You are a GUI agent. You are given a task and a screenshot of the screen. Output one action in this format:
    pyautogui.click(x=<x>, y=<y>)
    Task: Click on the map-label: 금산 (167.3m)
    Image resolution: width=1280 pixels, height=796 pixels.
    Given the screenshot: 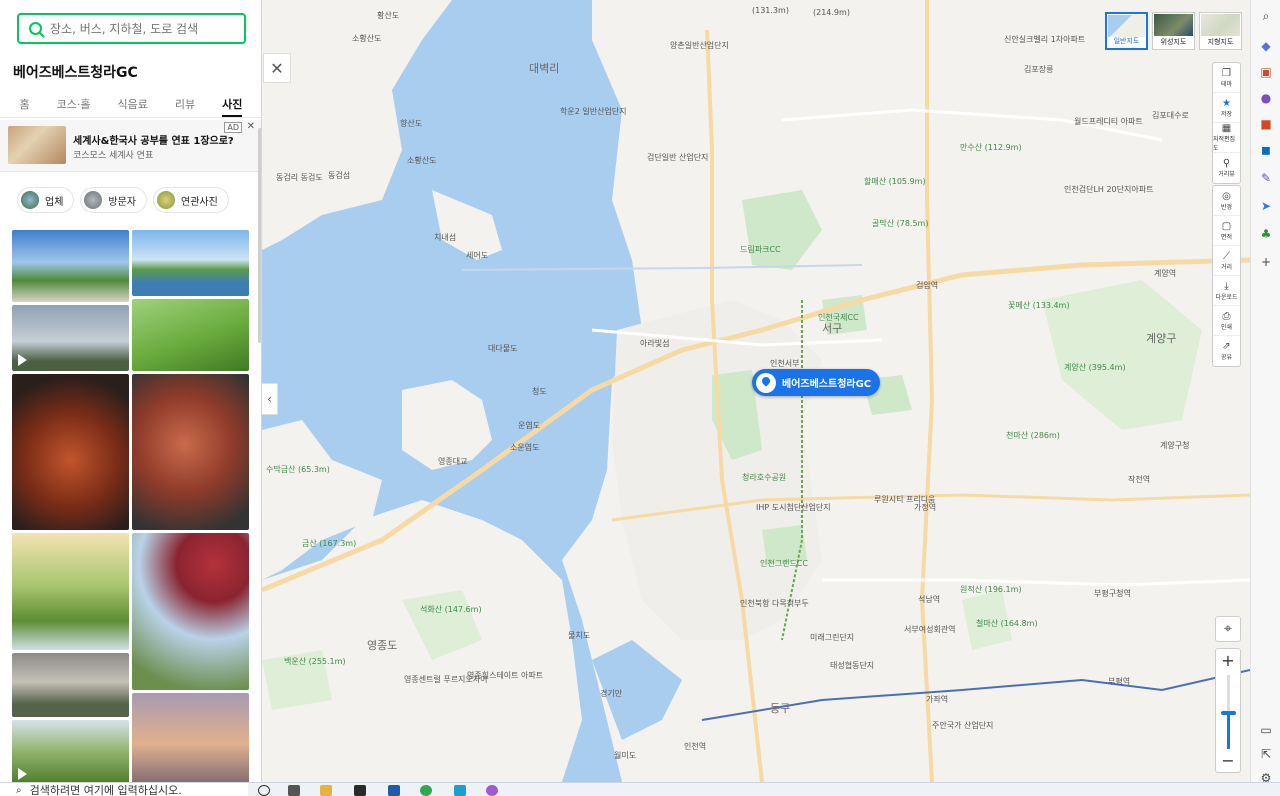 What is the action you would take?
    pyautogui.click(x=329, y=543)
    